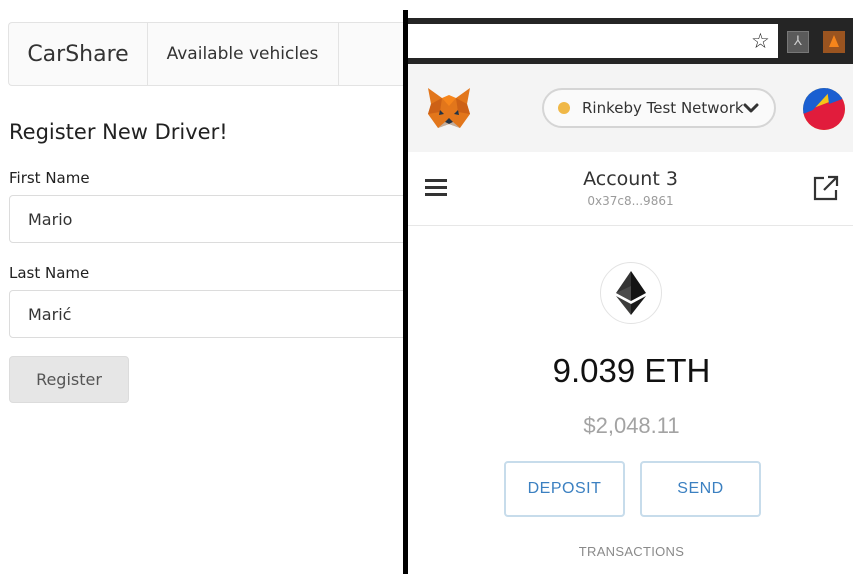  What do you see at coordinates (834, 42) in the screenshot?
I see `metamask-extension-icon` at bounding box center [834, 42].